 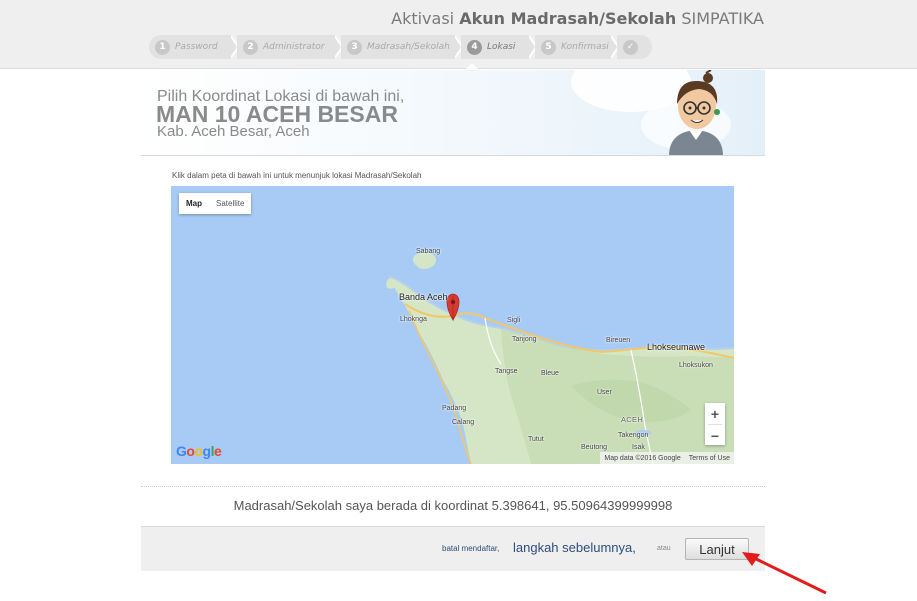 I want to click on map-type-control: Map Satellite, so click(x=215, y=203).